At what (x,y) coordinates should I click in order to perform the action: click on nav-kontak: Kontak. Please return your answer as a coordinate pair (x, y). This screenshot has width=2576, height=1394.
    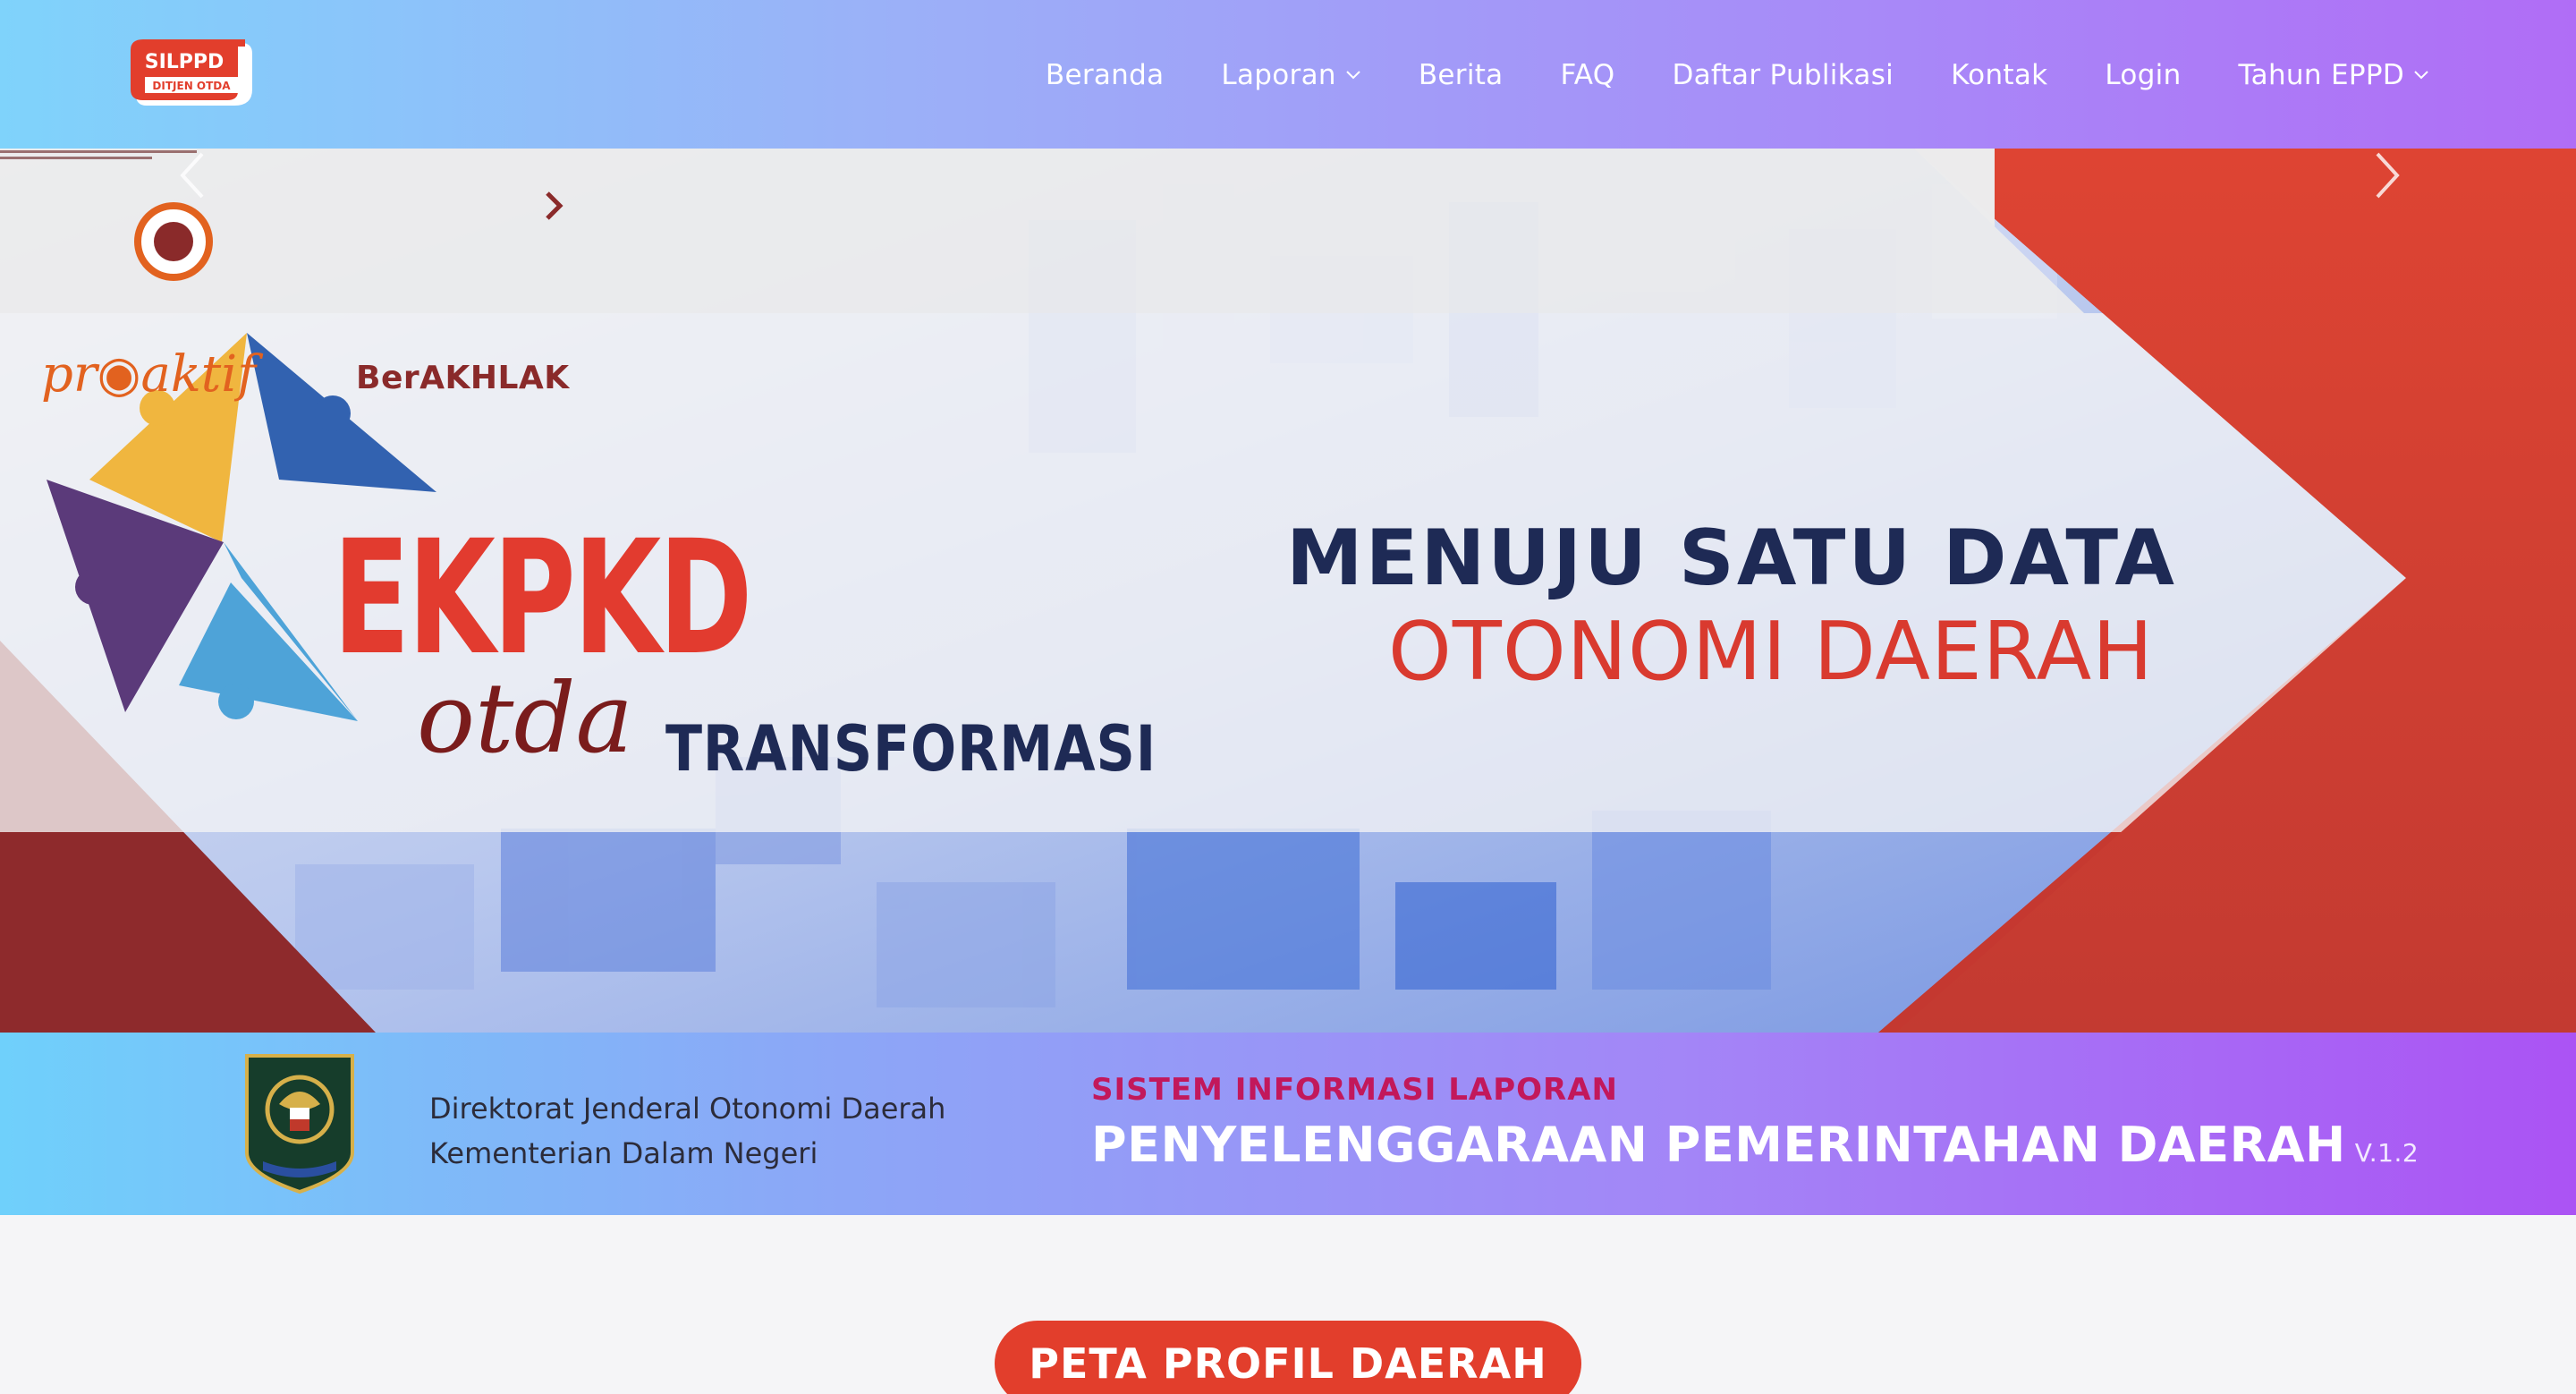
    Looking at the image, I should click on (1999, 75).